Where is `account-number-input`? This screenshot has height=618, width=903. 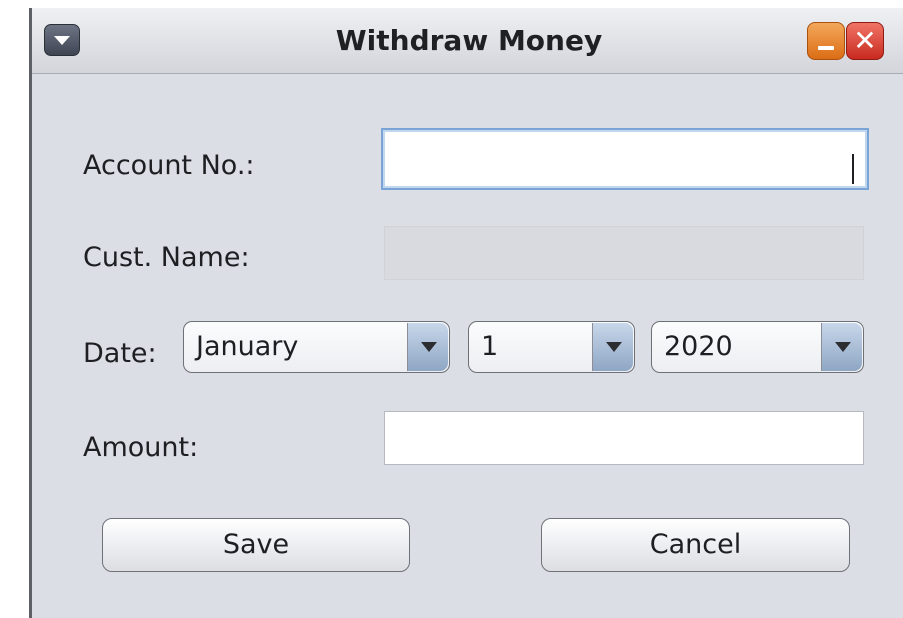
account-number-input is located at coordinates (625, 159).